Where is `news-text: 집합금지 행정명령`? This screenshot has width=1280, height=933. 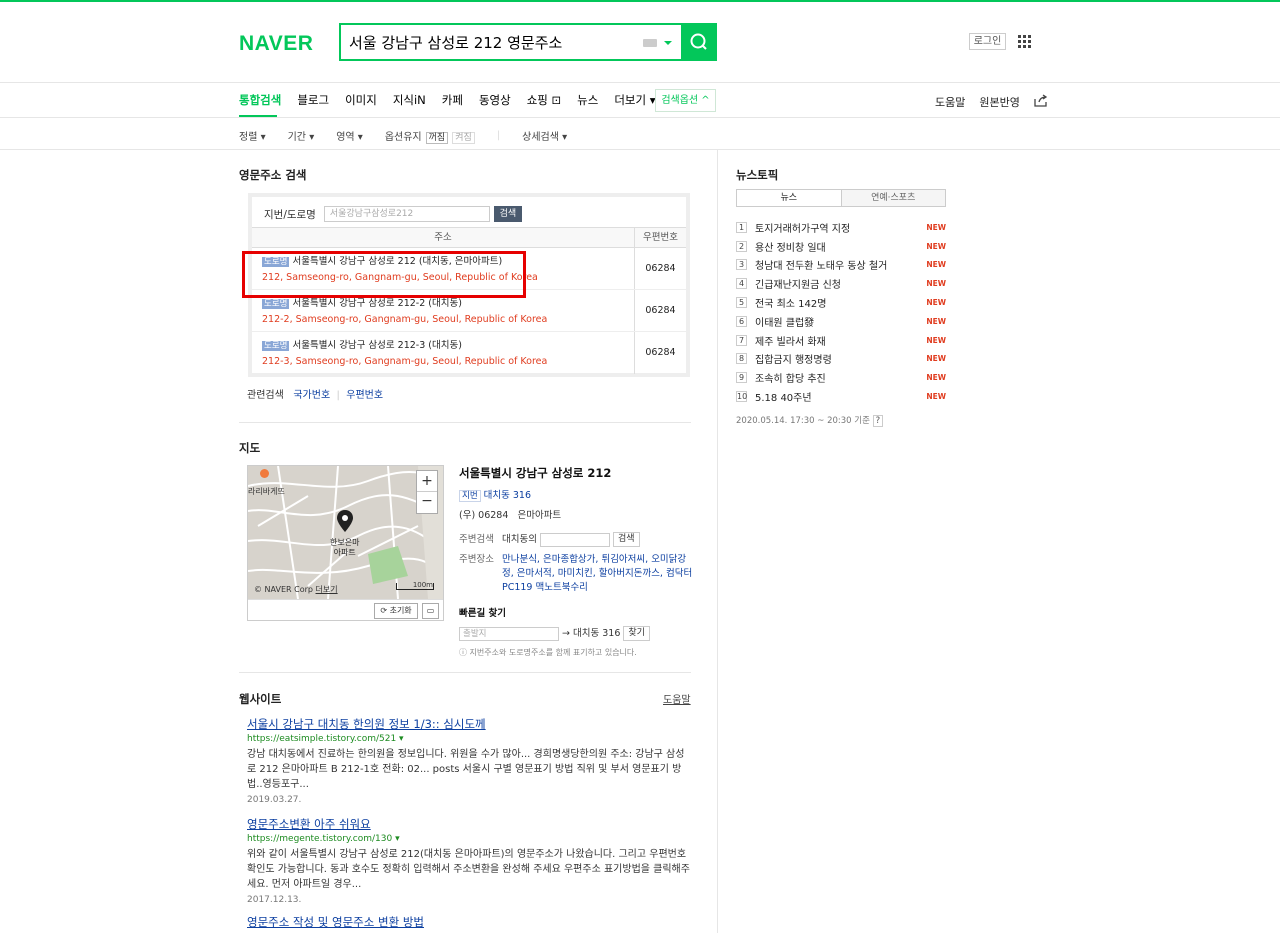 news-text: 집합금지 행정명령 is located at coordinates (840, 358).